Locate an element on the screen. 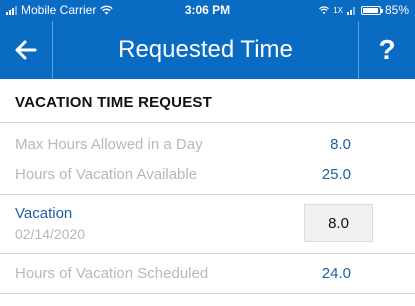  entry-type-label: Vacation is located at coordinates (44, 213).